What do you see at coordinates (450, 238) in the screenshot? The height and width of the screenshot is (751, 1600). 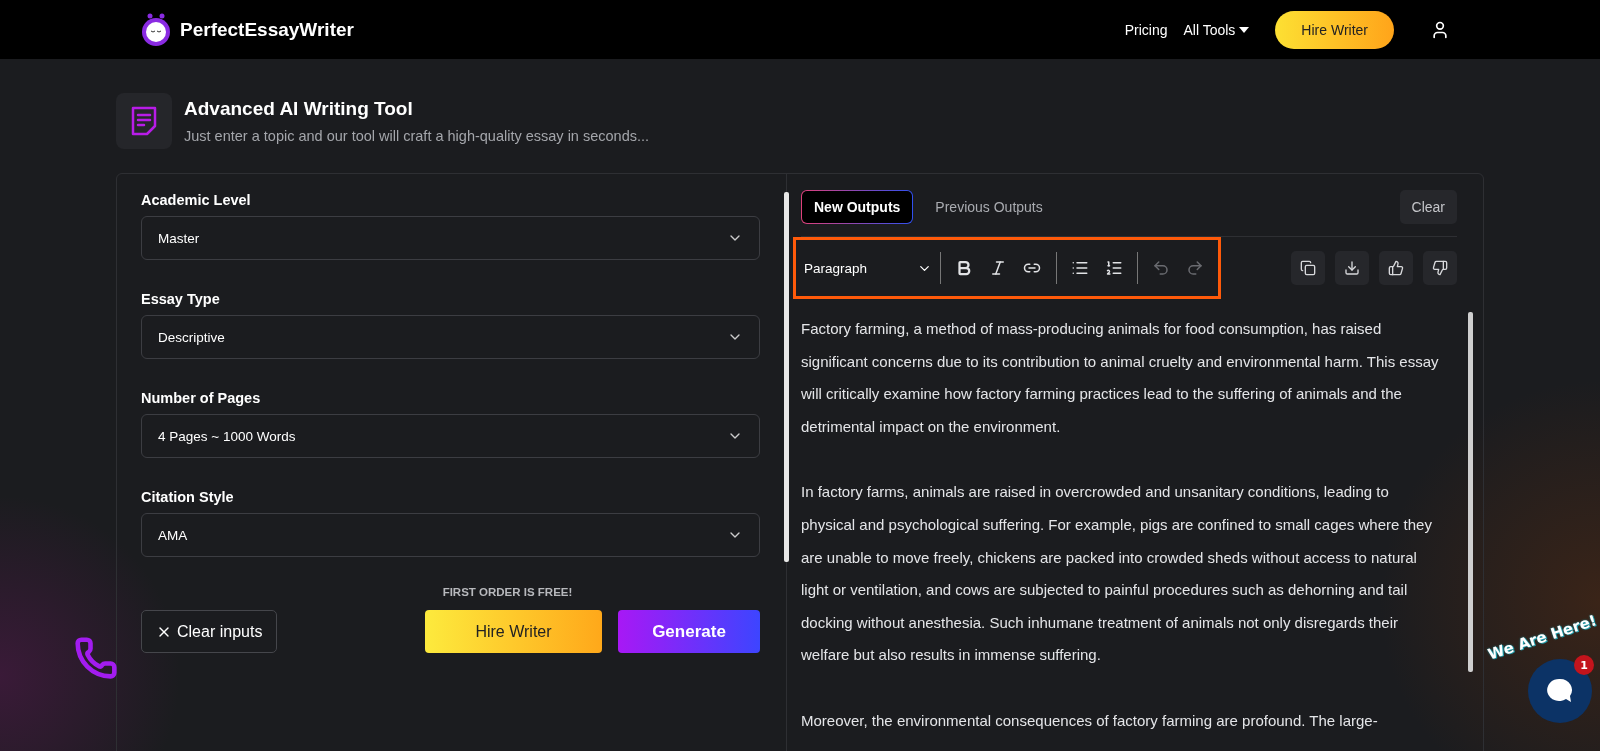 I see `select-field: Master` at bounding box center [450, 238].